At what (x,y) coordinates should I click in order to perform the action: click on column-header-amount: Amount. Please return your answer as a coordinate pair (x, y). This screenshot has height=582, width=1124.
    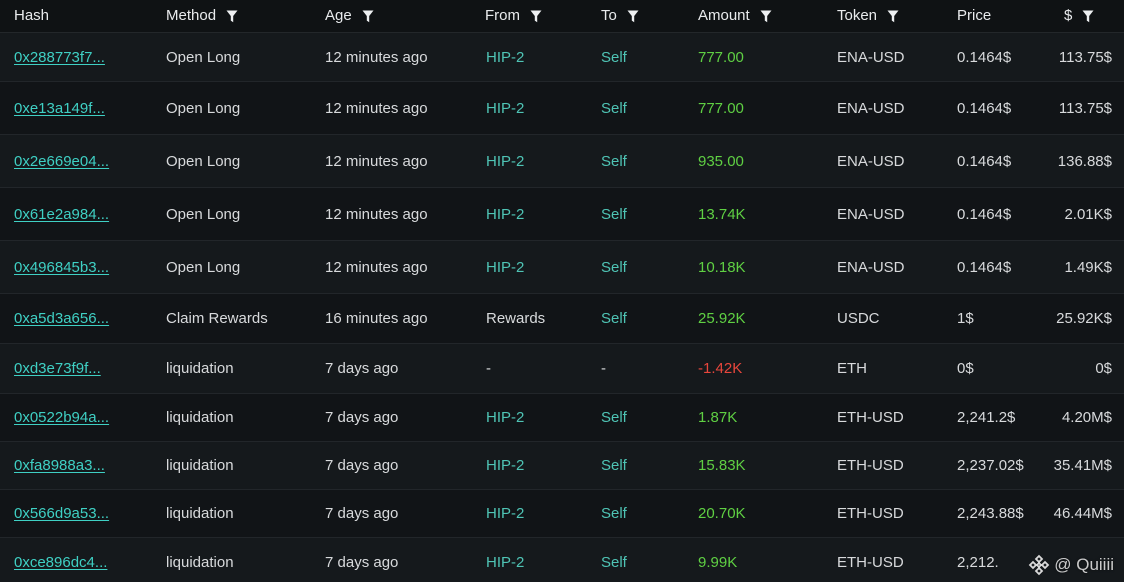
    Looking at the image, I should click on (735, 16).